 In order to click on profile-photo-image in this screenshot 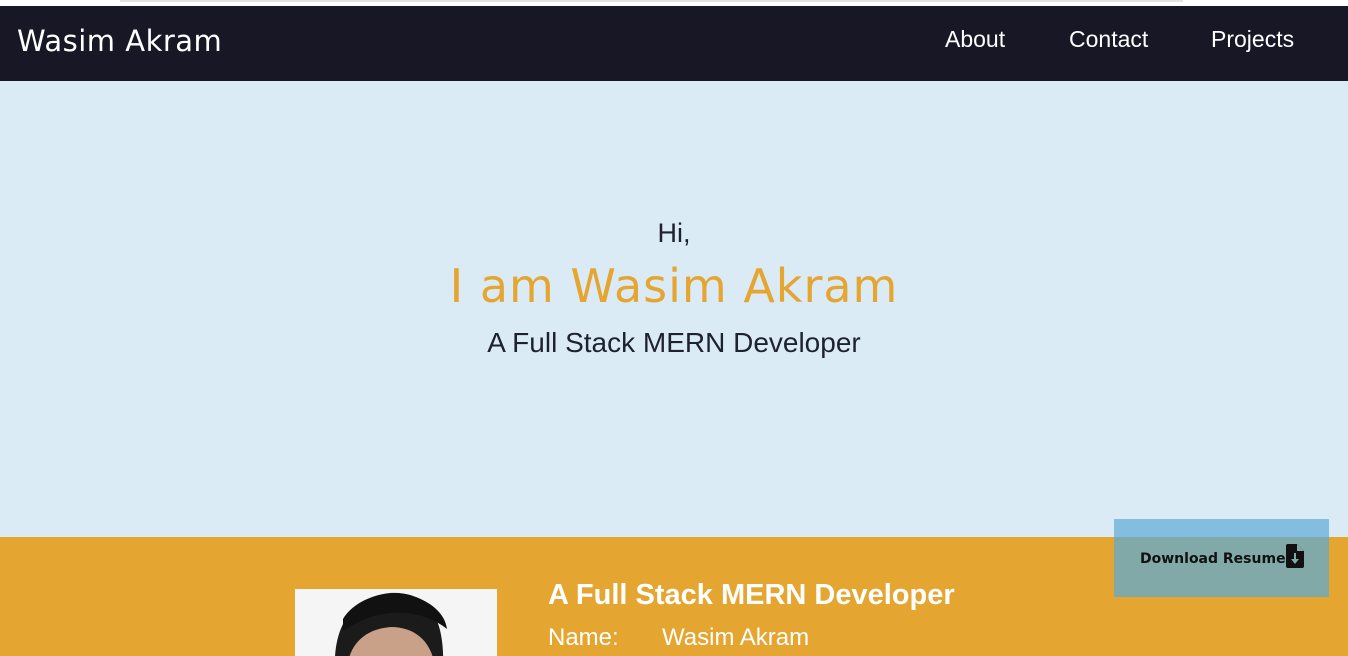, I will do `click(396, 622)`.